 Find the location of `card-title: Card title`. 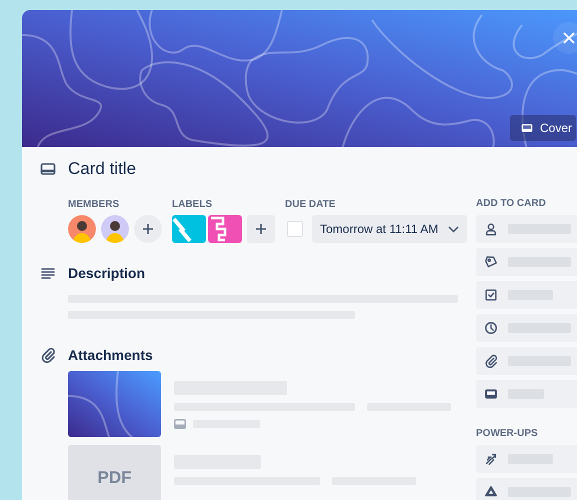

card-title: Card title is located at coordinates (102, 169).